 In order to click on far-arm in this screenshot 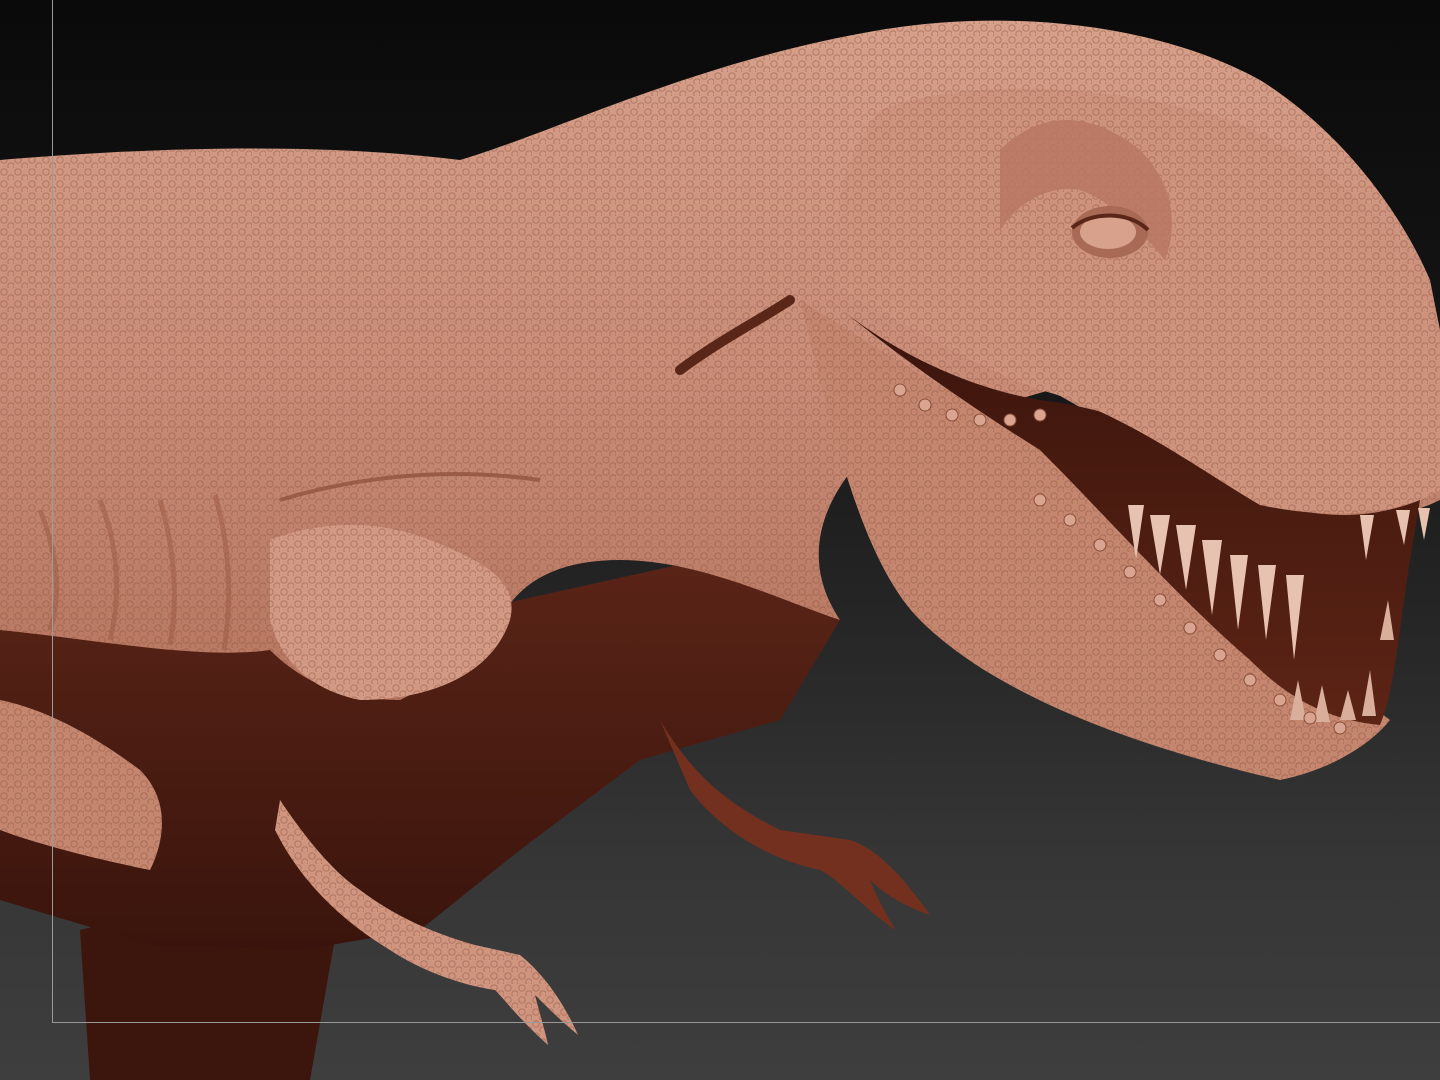, I will do `click(795, 825)`.